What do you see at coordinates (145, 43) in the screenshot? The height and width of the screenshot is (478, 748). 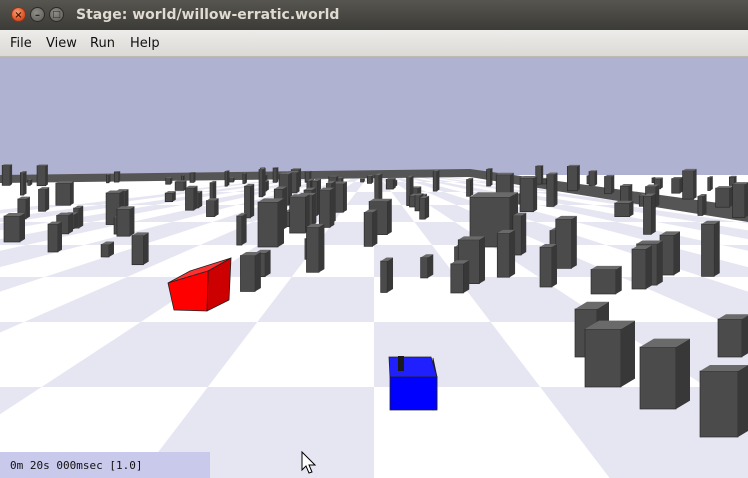 I see `menu-help: Help` at bounding box center [145, 43].